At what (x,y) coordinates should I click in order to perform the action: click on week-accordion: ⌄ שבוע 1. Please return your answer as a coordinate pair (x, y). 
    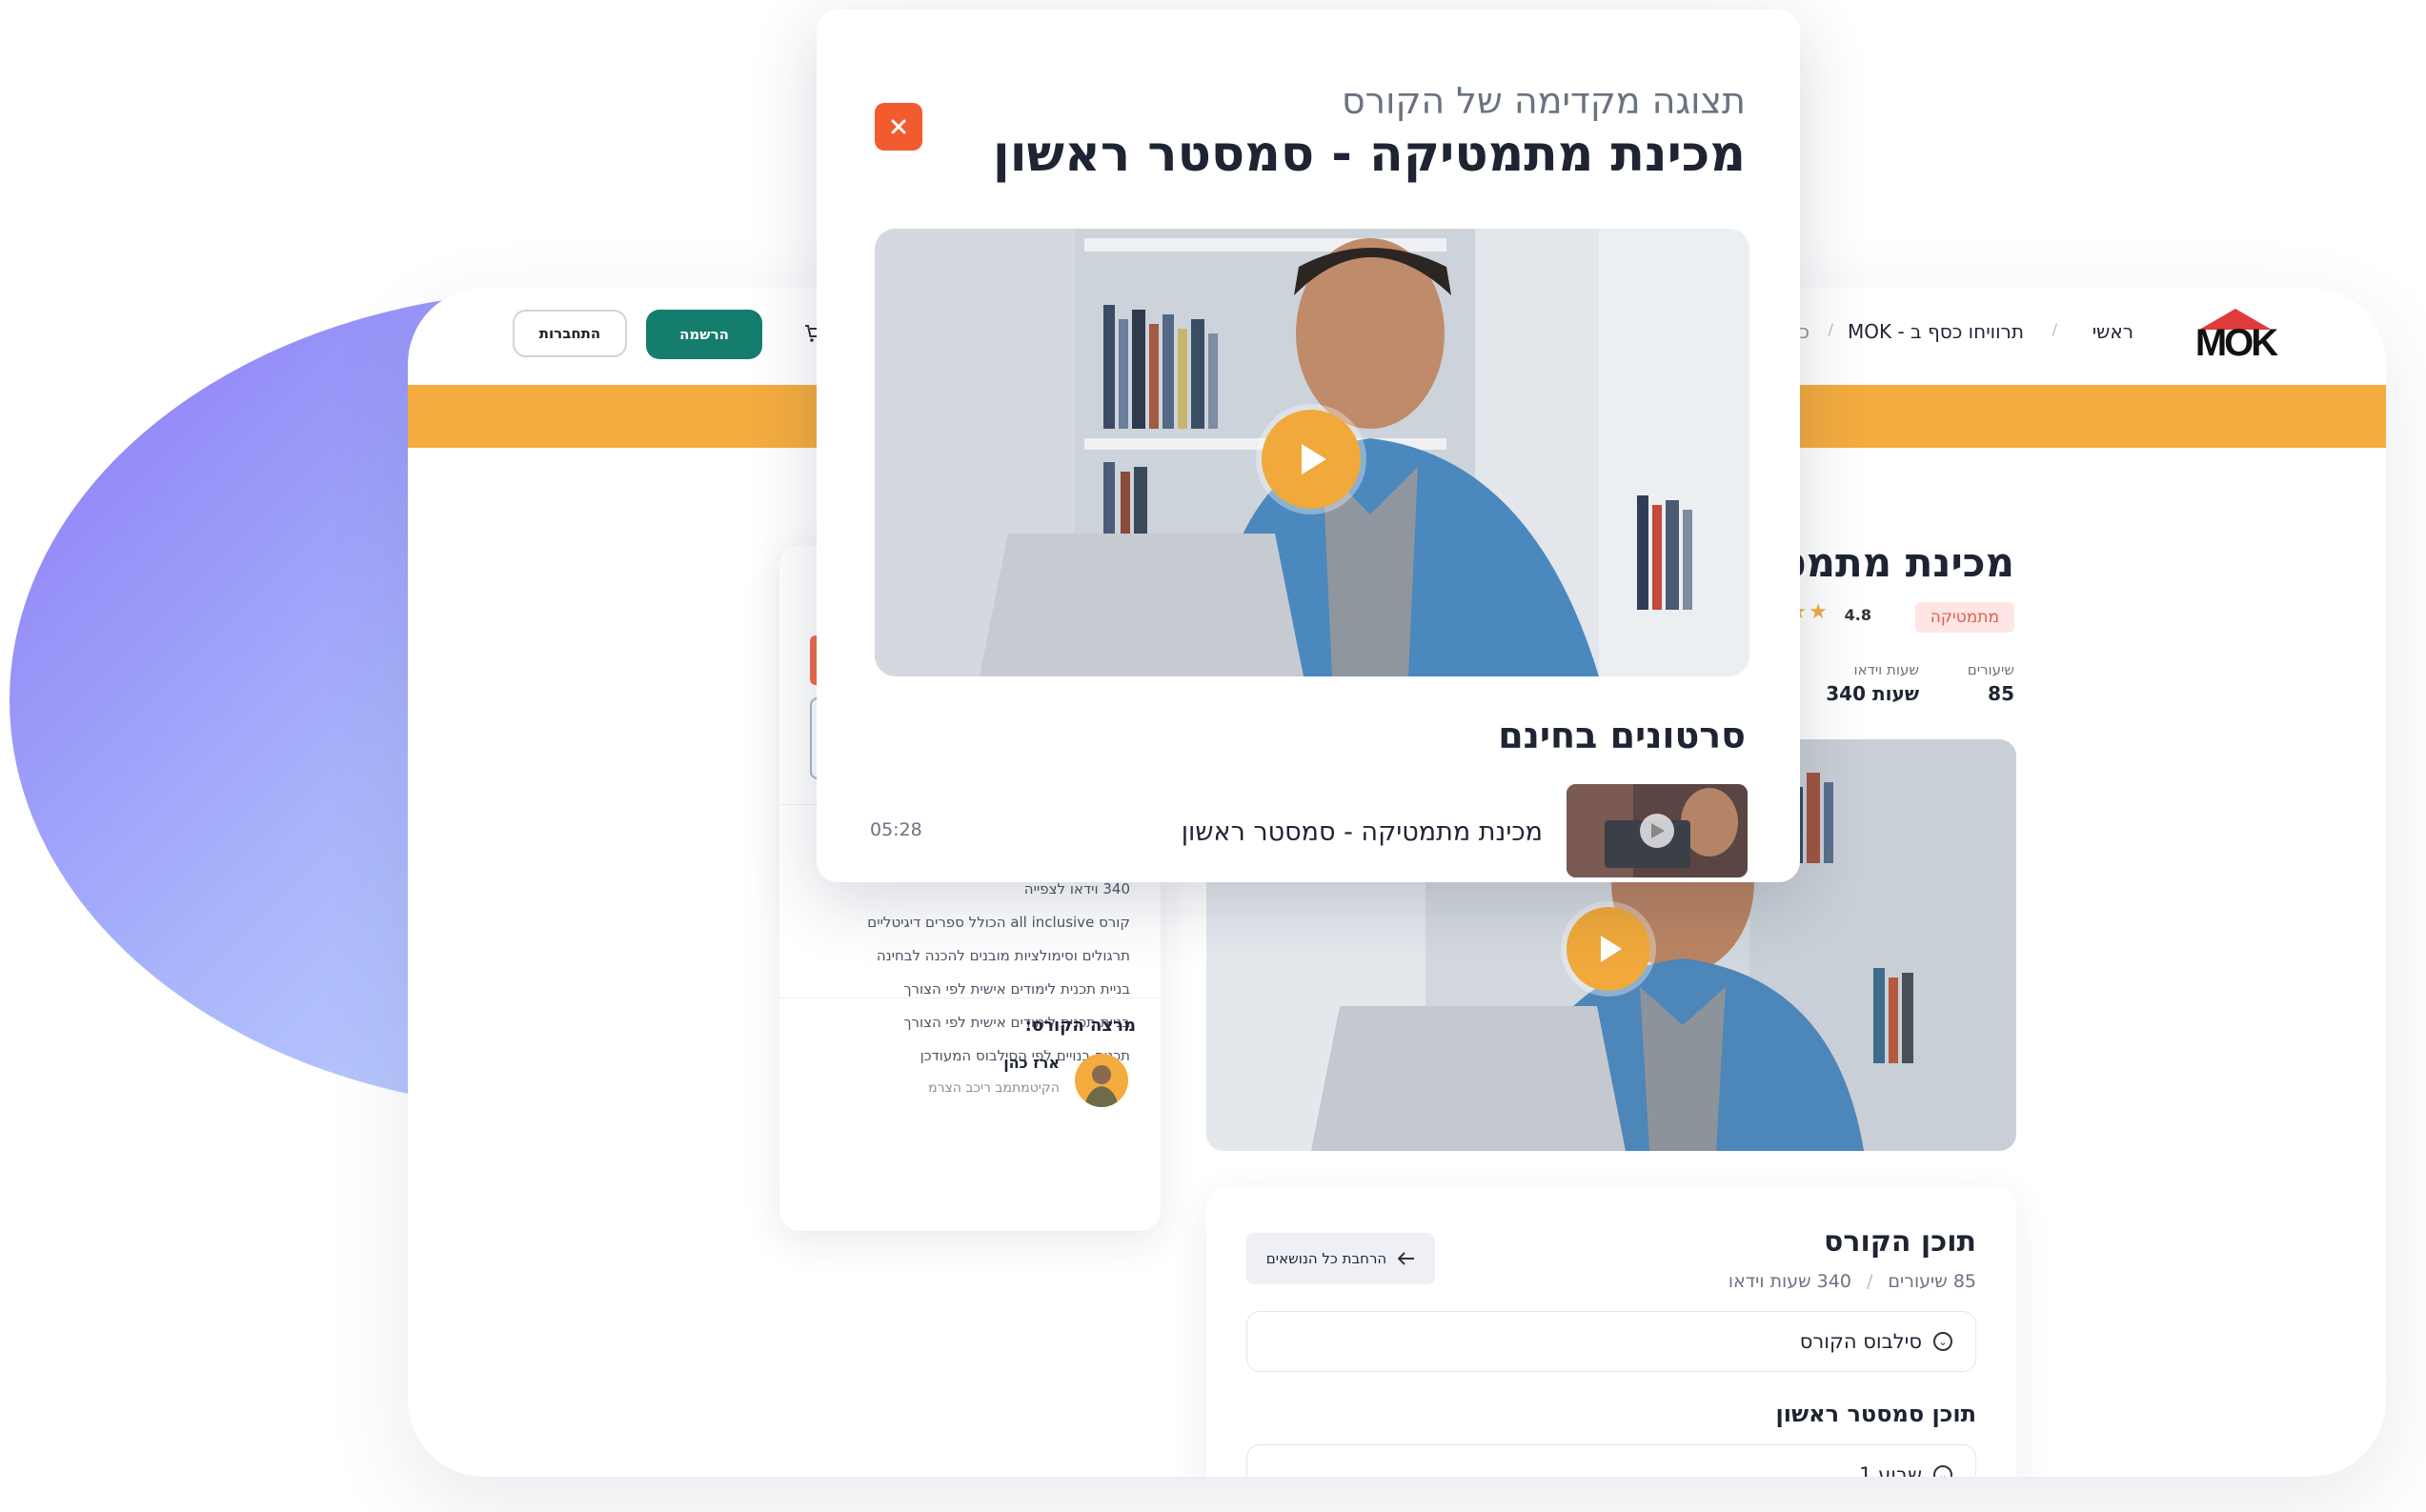
    Looking at the image, I should click on (1611, 1460).